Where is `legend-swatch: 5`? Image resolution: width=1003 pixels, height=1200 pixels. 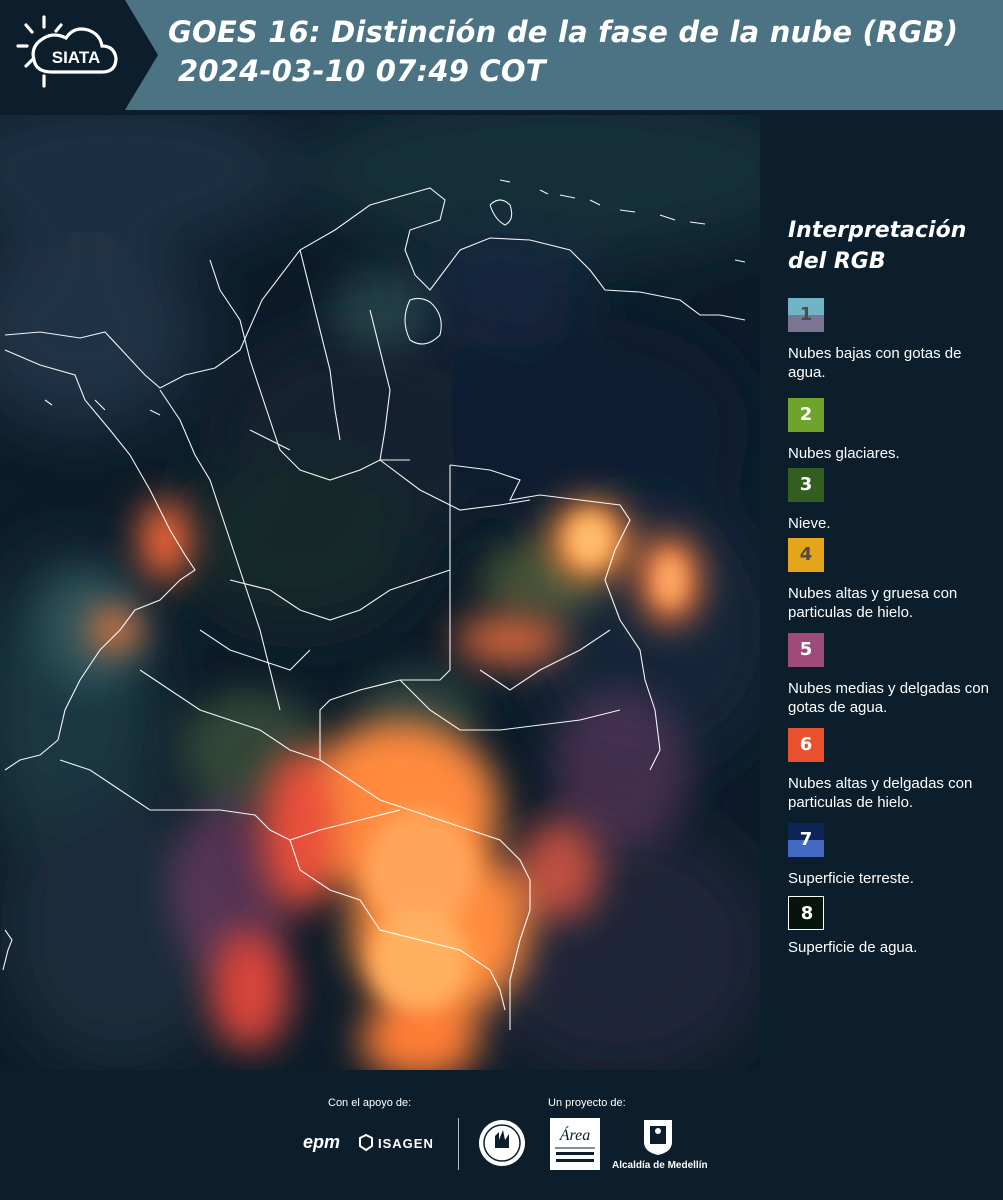
legend-swatch: 5 is located at coordinates (806, 650).